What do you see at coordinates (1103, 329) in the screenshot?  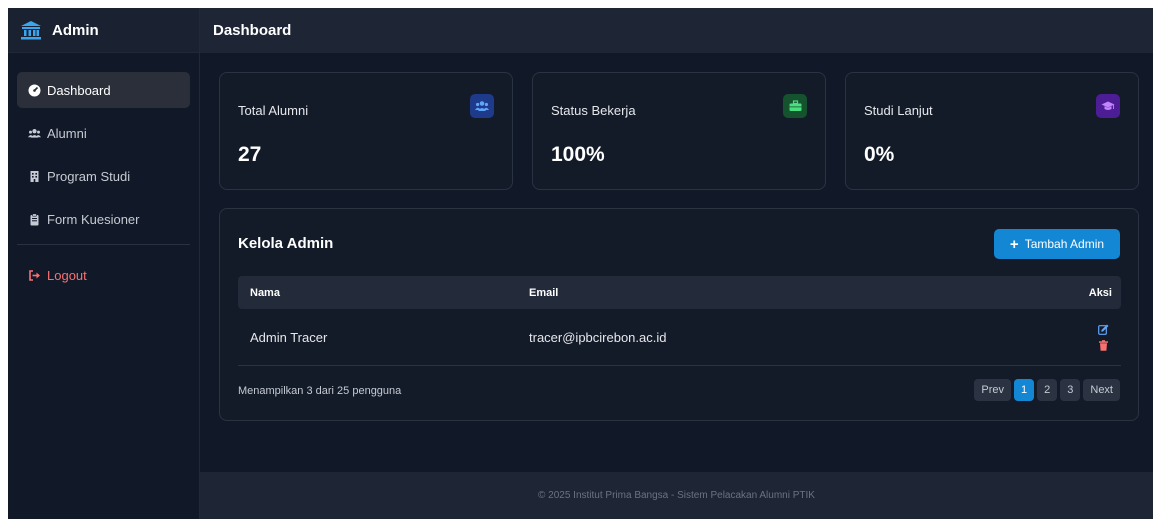 I see `edit-icon` at bounding box center [1103, 329].